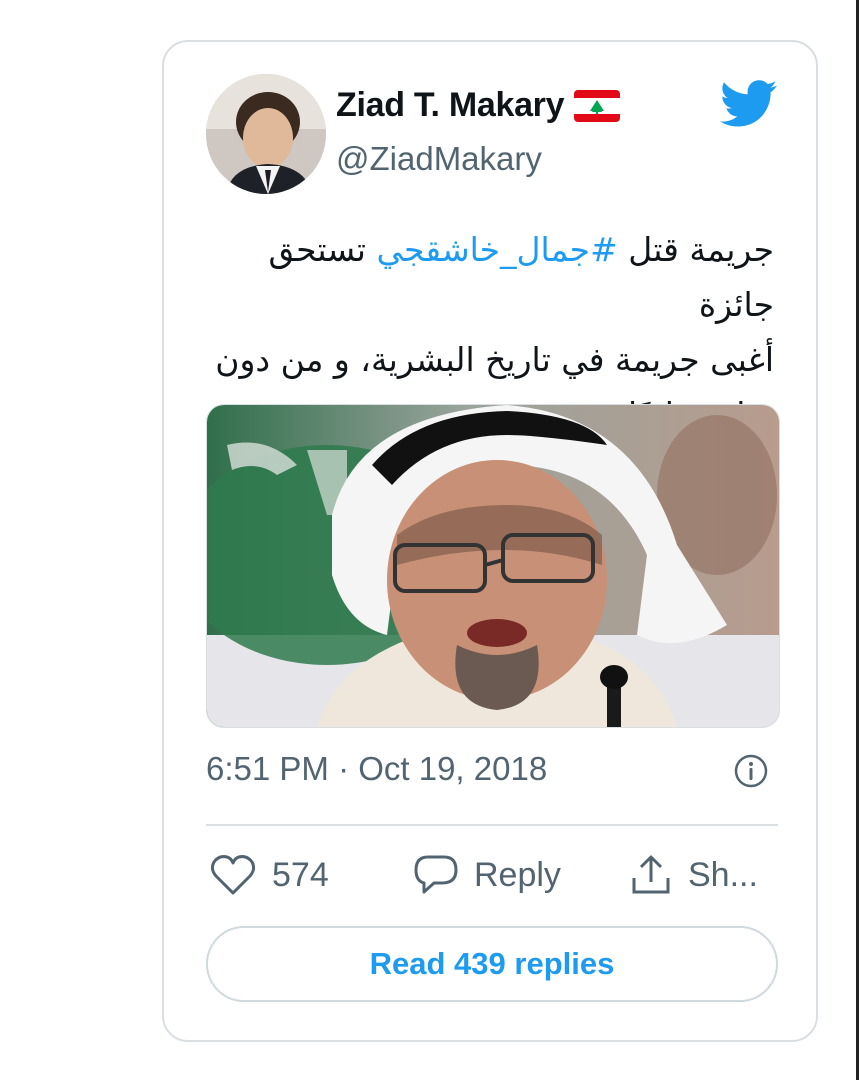 The width and height of the screenshot is (859, 1080). Describe the element at coordinates (266, 134) in the screenshot. I see `avatar` at that location.